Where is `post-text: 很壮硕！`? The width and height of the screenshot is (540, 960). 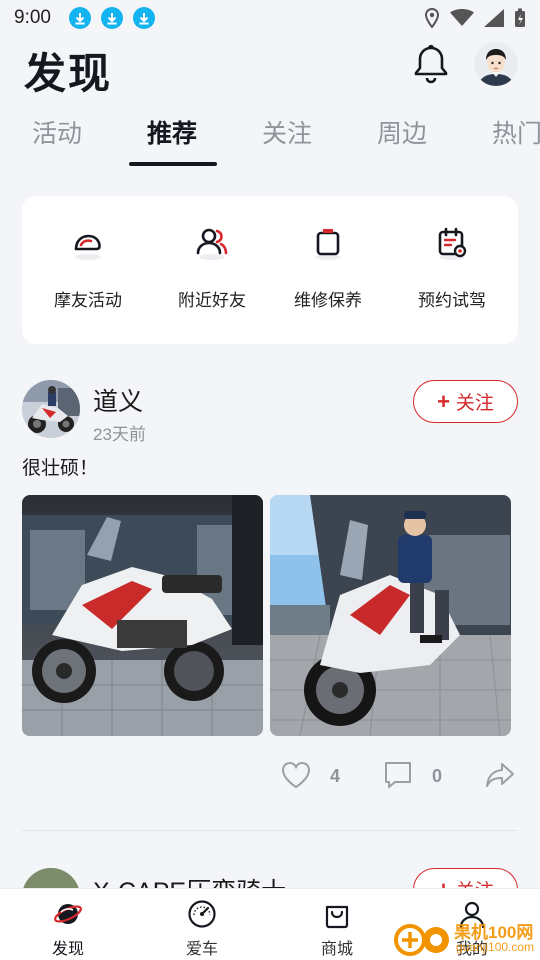
post-text: 很壮硕！ is located at coordinates (60, 468).